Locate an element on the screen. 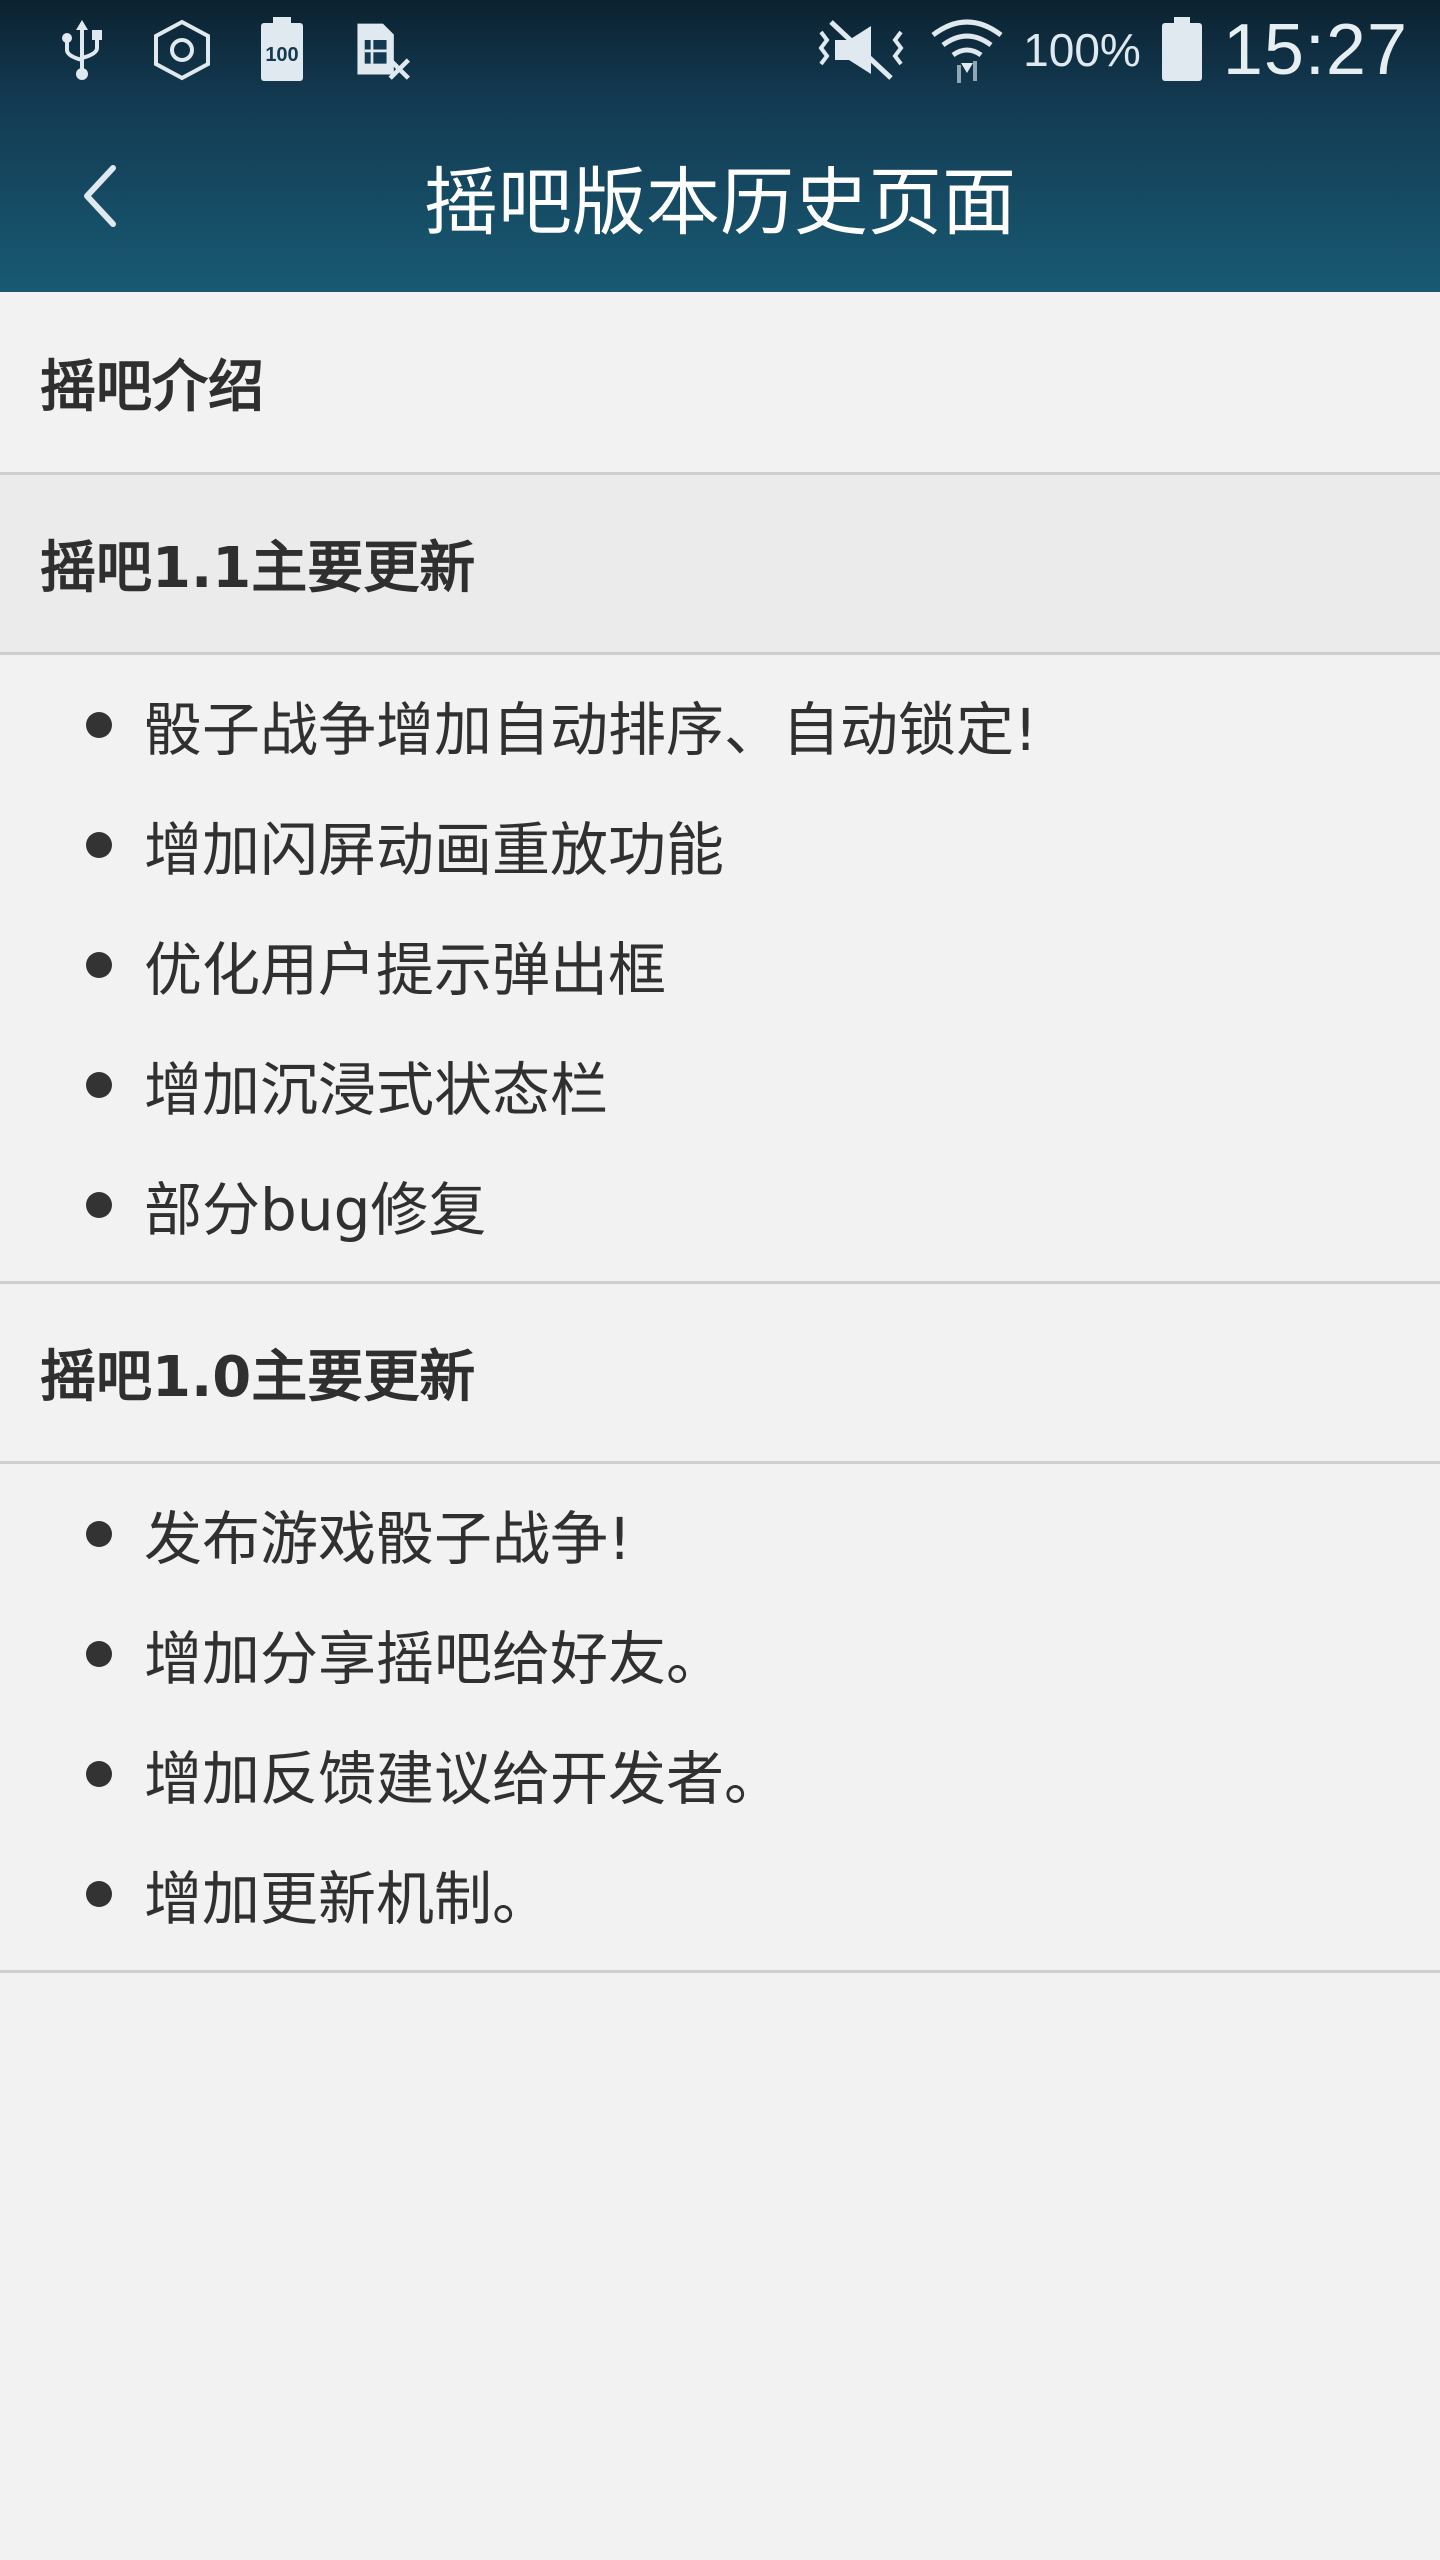 The height and width of the screenshot is (2560, 1440). list-item-text: 增加更新机制。 is located at coordinates (347, 1899).